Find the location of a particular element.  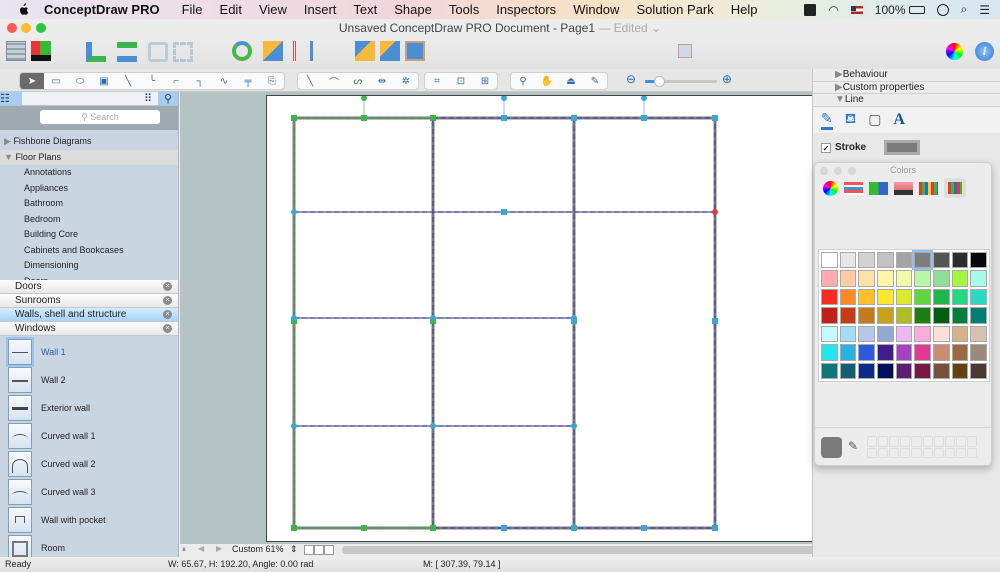

wall-rect is located at coordinates (363, 323).